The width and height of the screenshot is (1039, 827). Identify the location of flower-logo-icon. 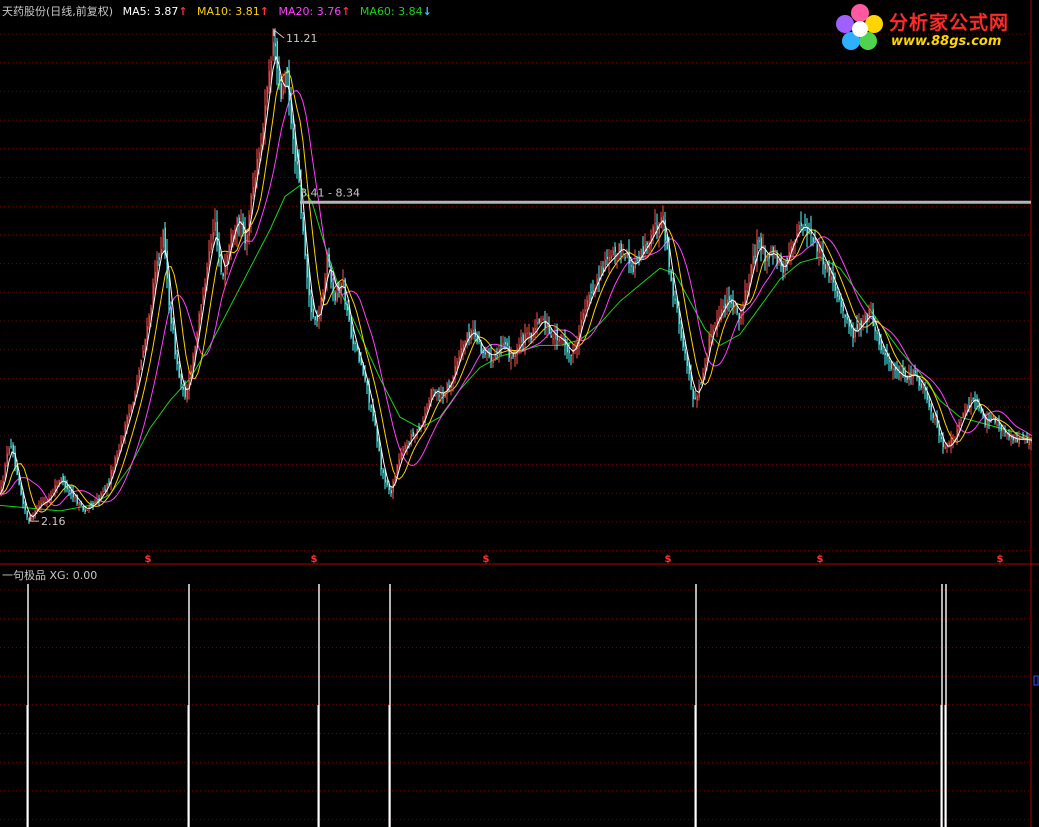
(859, 27).